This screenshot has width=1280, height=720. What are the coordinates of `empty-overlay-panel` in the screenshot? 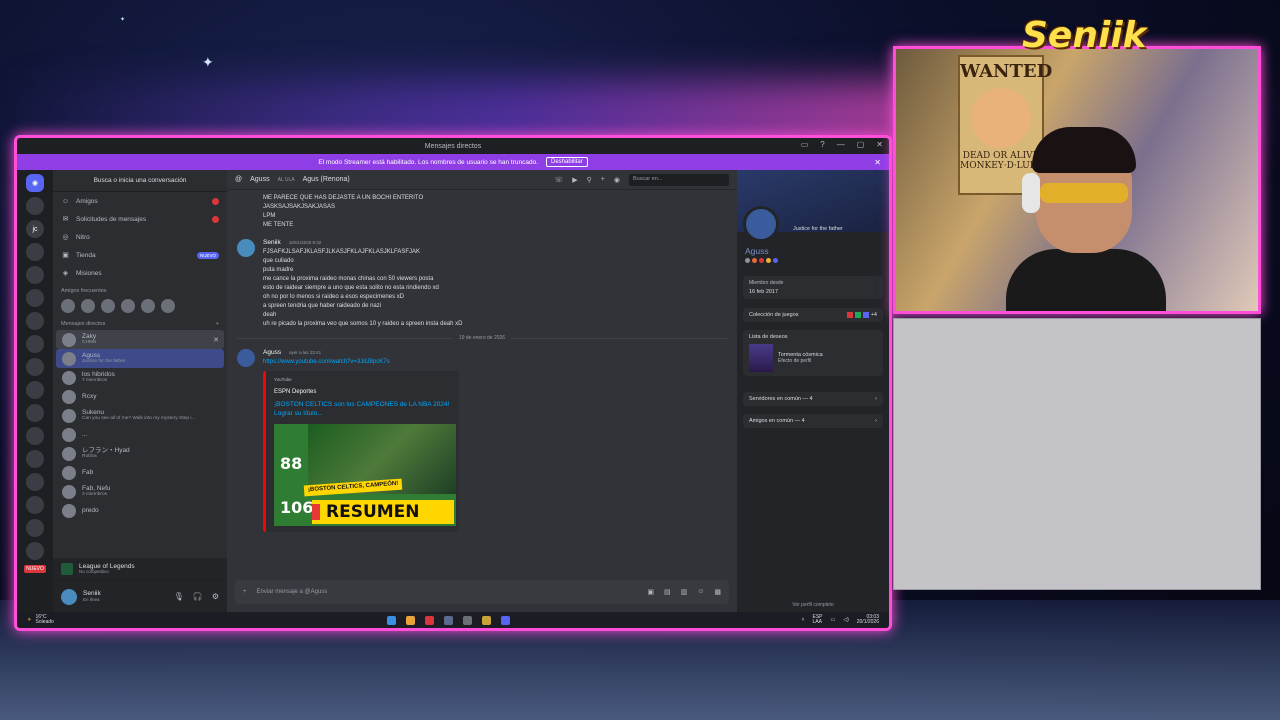 It's located at (1077, 454).